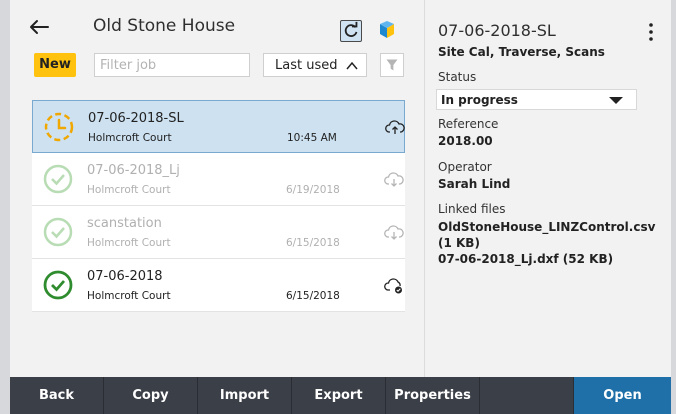 This screenshot has width=676, height=414. What do you see at coordinates (465, 167) in the screenshot?
I see `operator-label: Operator` at bounding box center [465, 167].